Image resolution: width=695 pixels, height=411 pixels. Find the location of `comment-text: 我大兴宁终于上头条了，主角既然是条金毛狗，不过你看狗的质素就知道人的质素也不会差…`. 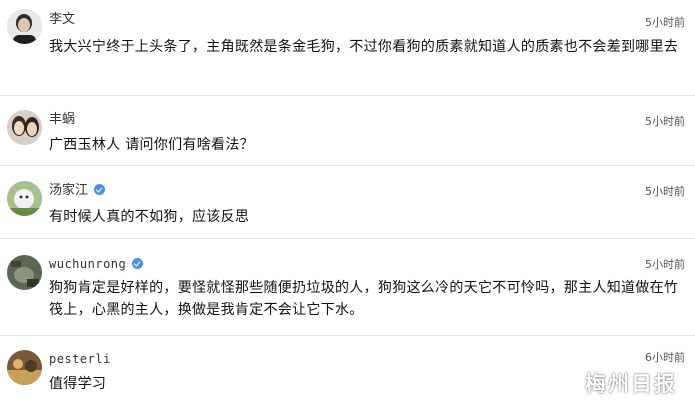

comment-text: 我大兴宁终于上头条了，主角既然是条金毛狗，不过你看狗的质素就知道人的质素也不会差… is located at coordinates (364, 47).